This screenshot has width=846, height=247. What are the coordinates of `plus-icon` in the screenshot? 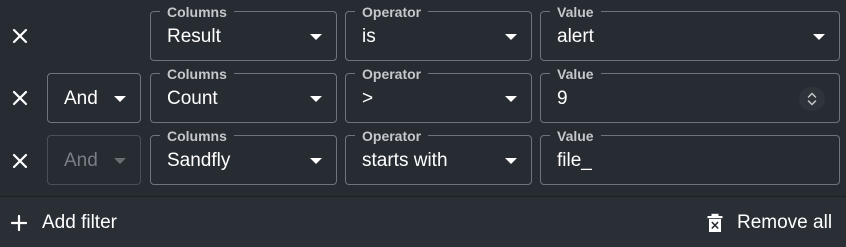 It's located at (19, 223).